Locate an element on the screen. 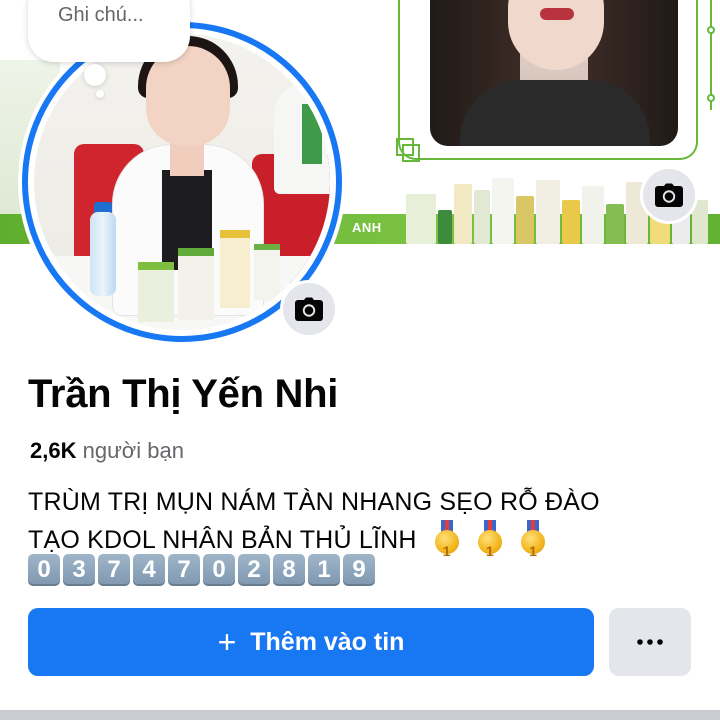  keycap-digit: 1 is located at coordinates (324, 570).